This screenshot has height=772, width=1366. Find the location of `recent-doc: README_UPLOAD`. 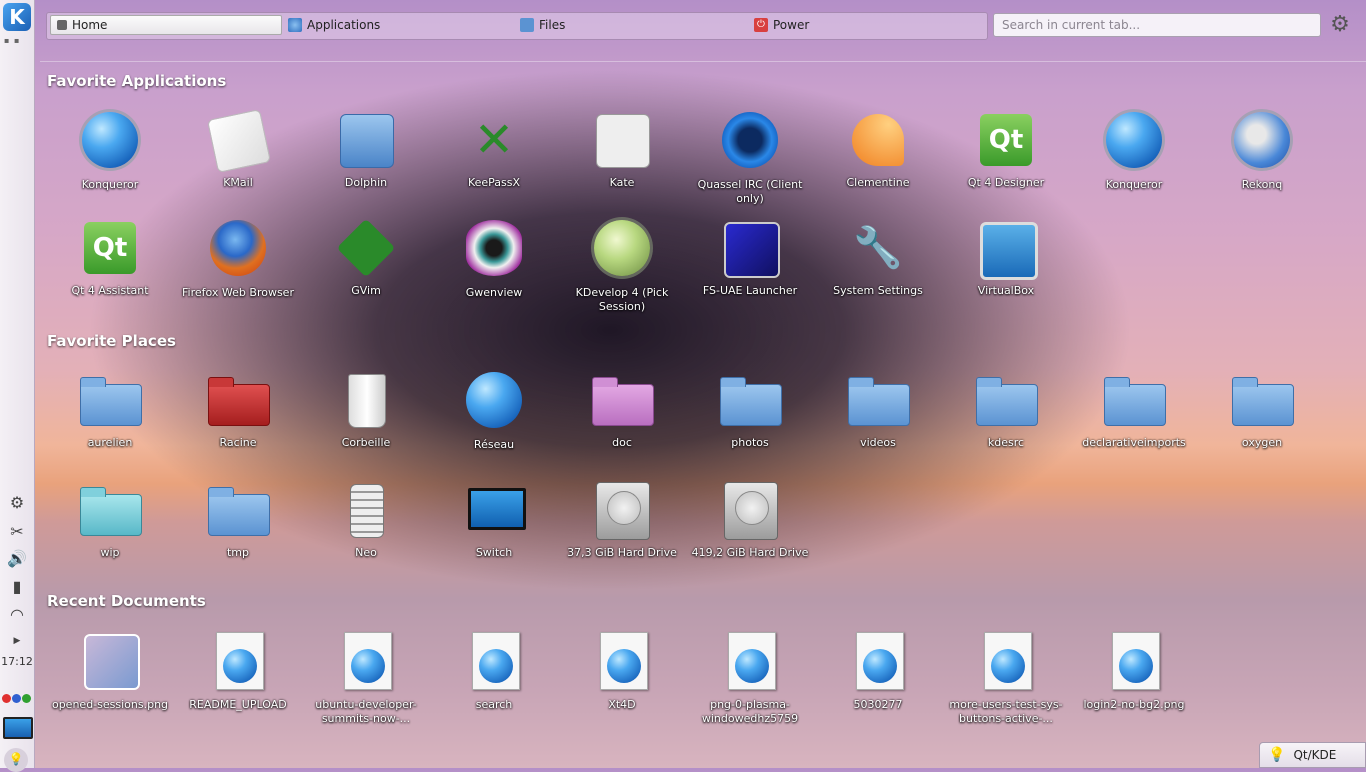

recent-doc: README_UPLOAD is located at coordinates (238, 672).